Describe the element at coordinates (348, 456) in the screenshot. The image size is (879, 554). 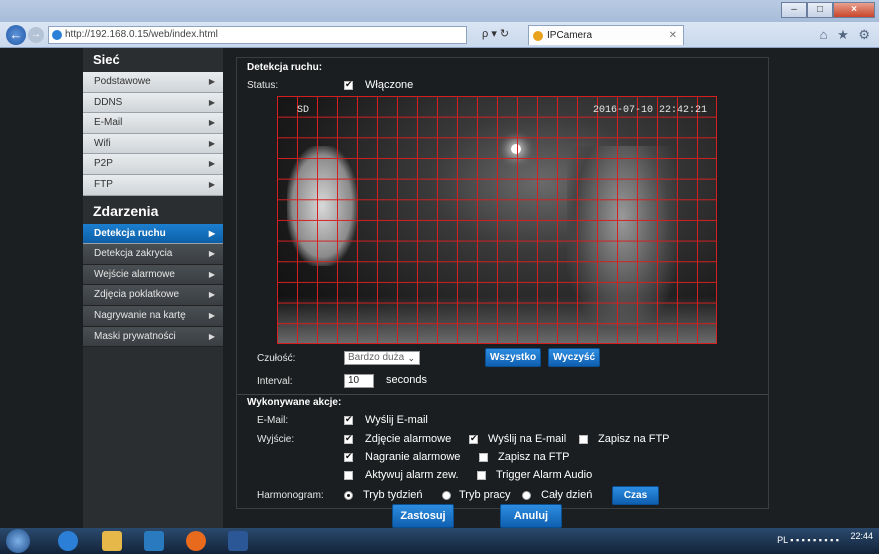
I see `recording-checkbox` at that location.